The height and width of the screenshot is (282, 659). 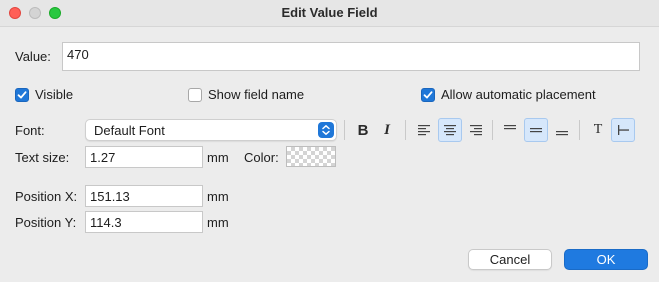 I want to click on updown-chevron-icon, so click(x=326, y=130).